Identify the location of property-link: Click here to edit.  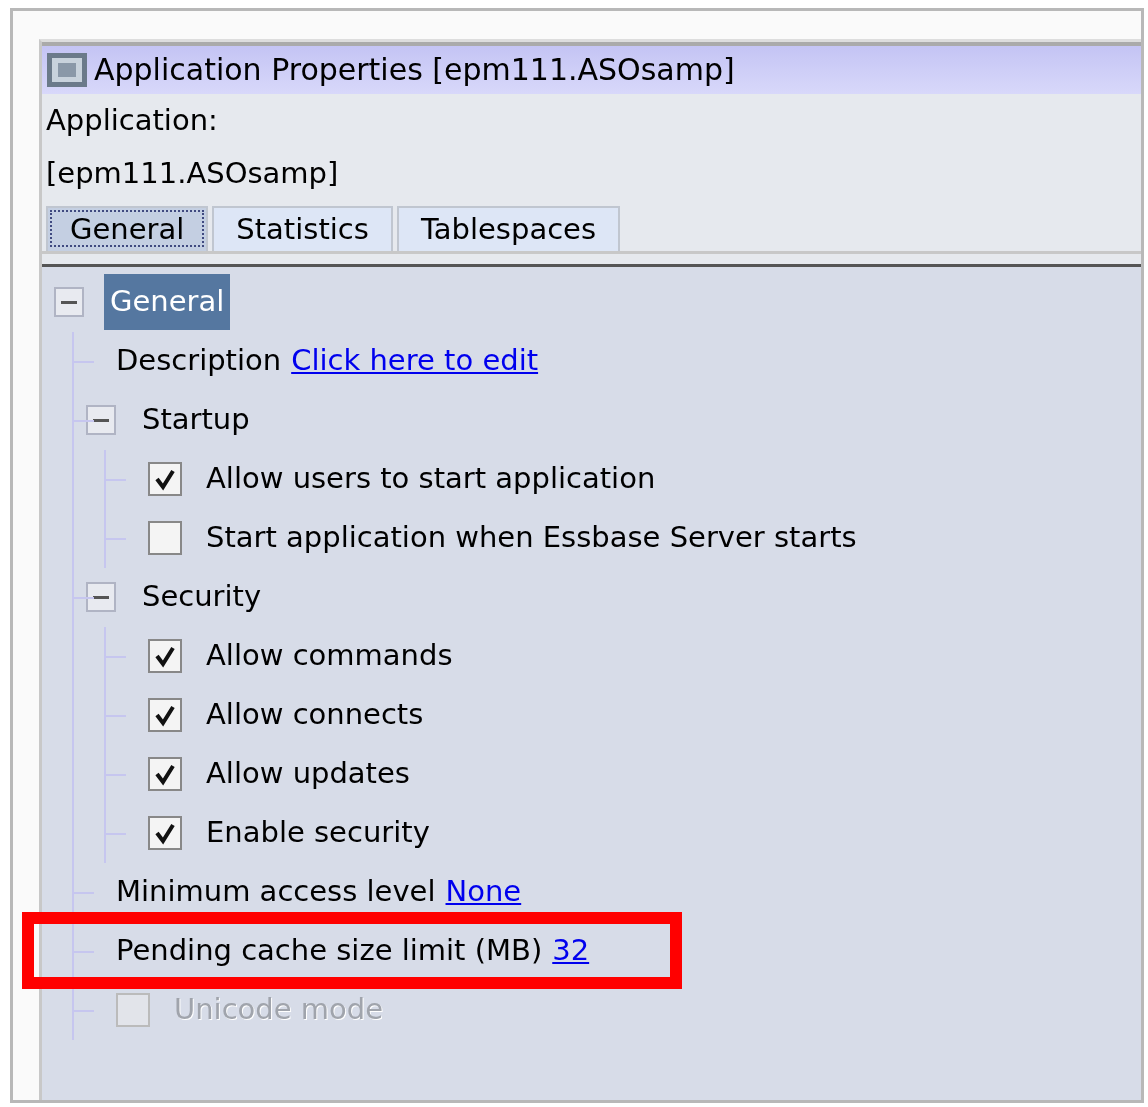
(415, 361).